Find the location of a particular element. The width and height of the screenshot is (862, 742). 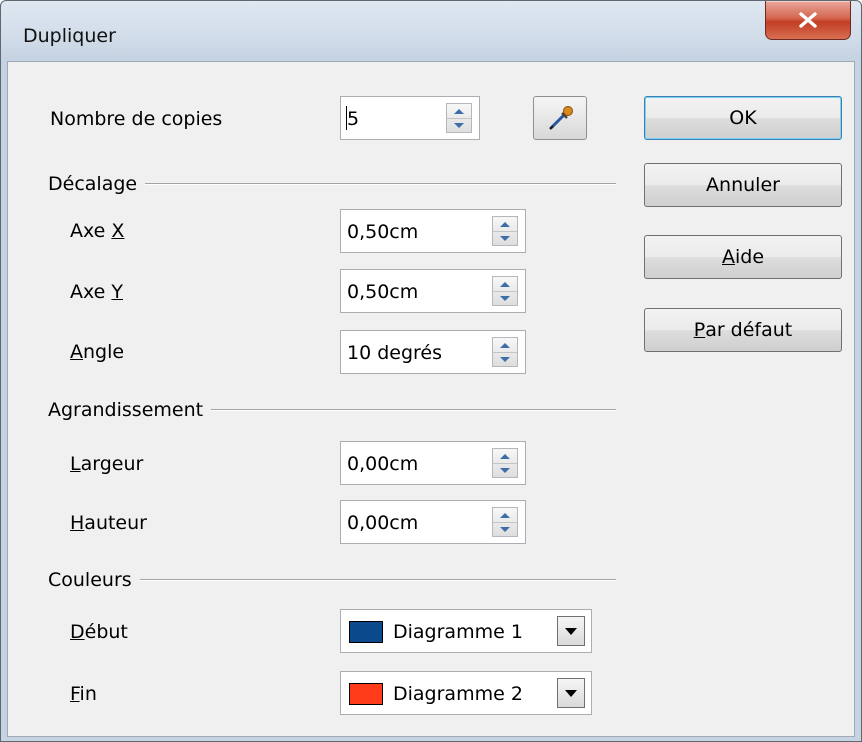

default-button: Par défaut is located at coordinates (743, 330).